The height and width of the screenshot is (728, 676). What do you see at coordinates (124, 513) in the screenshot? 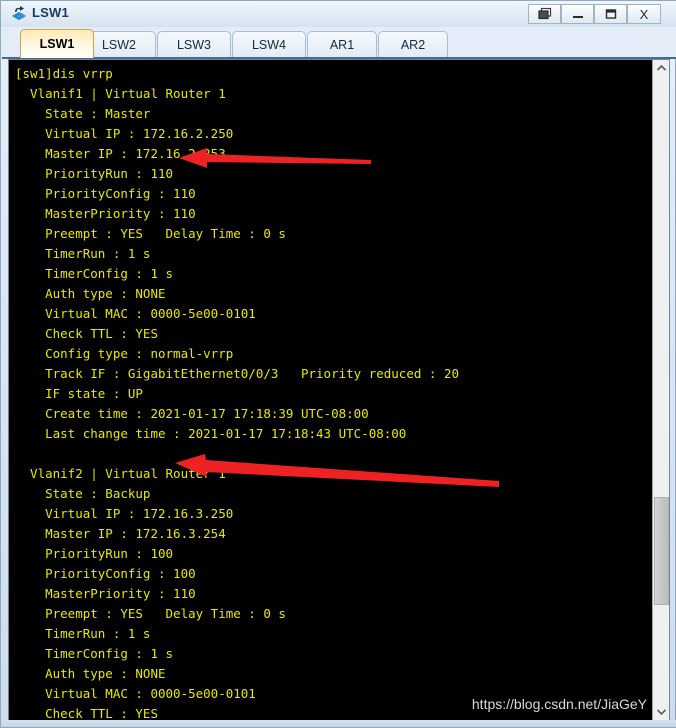
I see `terminal-line: Virtual IP : 172.16.3.250` at bounding box center [124, 513].